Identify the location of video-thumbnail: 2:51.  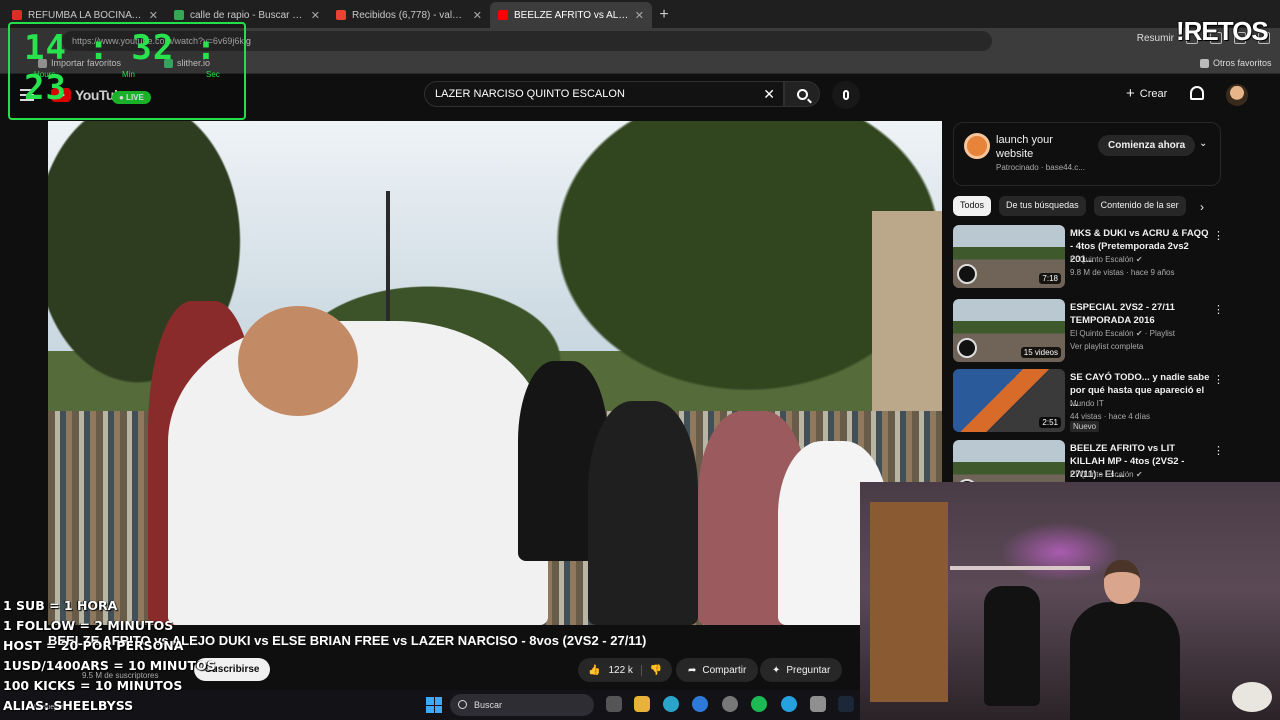
(1009, 400).